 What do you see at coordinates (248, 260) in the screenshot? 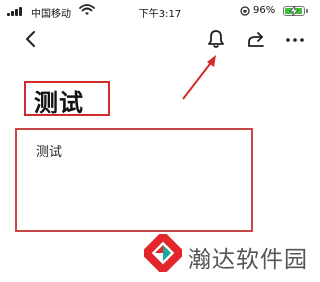
I see `watermark-text: 瀚达软件园` at bounding box center [248, 260].